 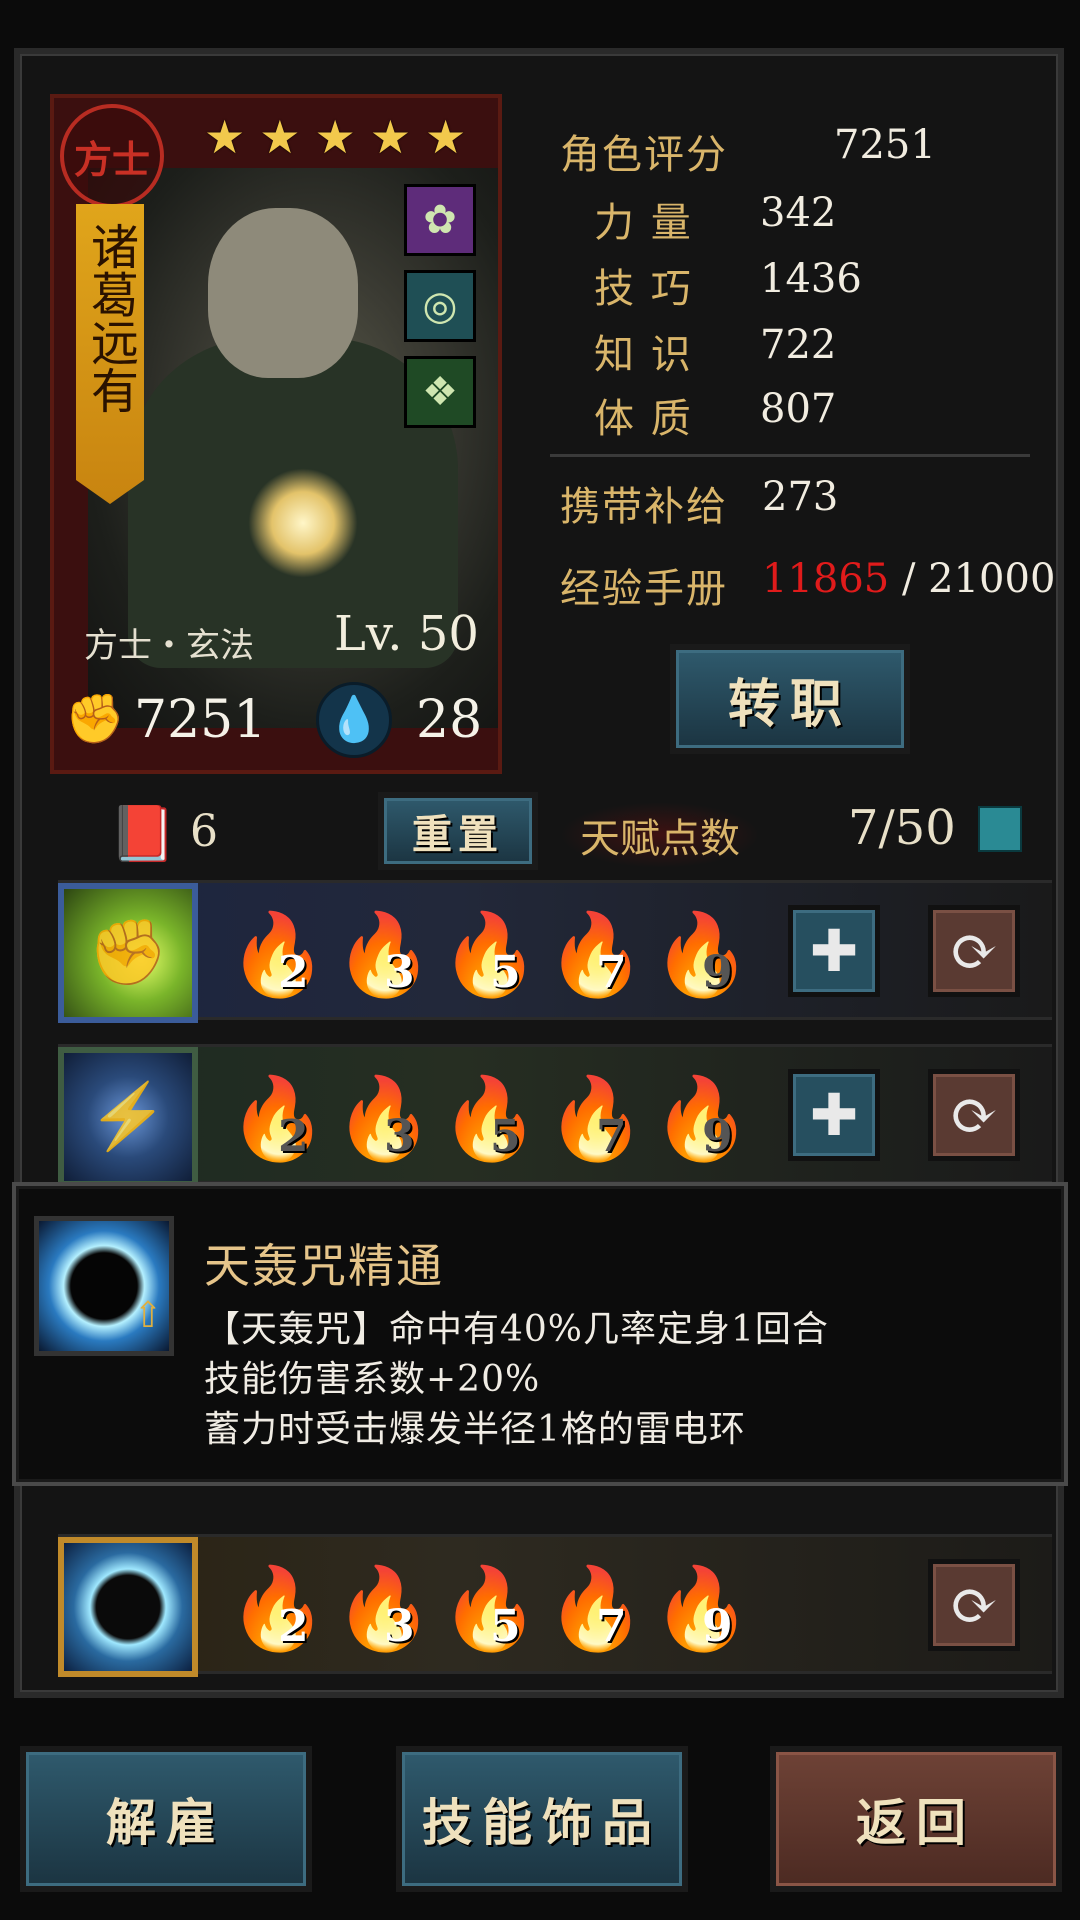 I want to click on tooltip-line: 技能伤害系数+20%, so click(x=372, y=1379).